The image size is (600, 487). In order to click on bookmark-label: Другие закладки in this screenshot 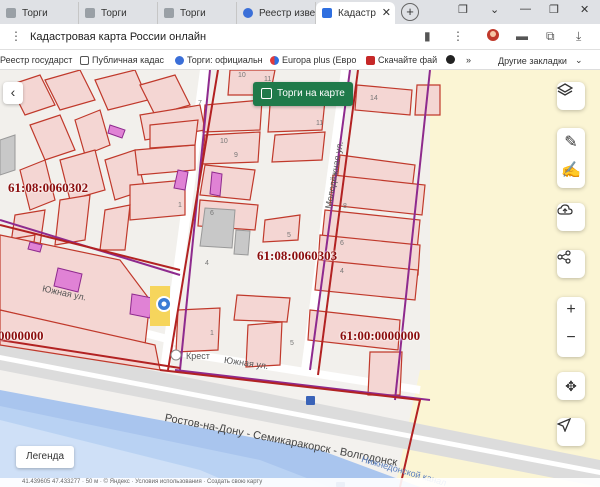, I will do `click(532, 60)`.